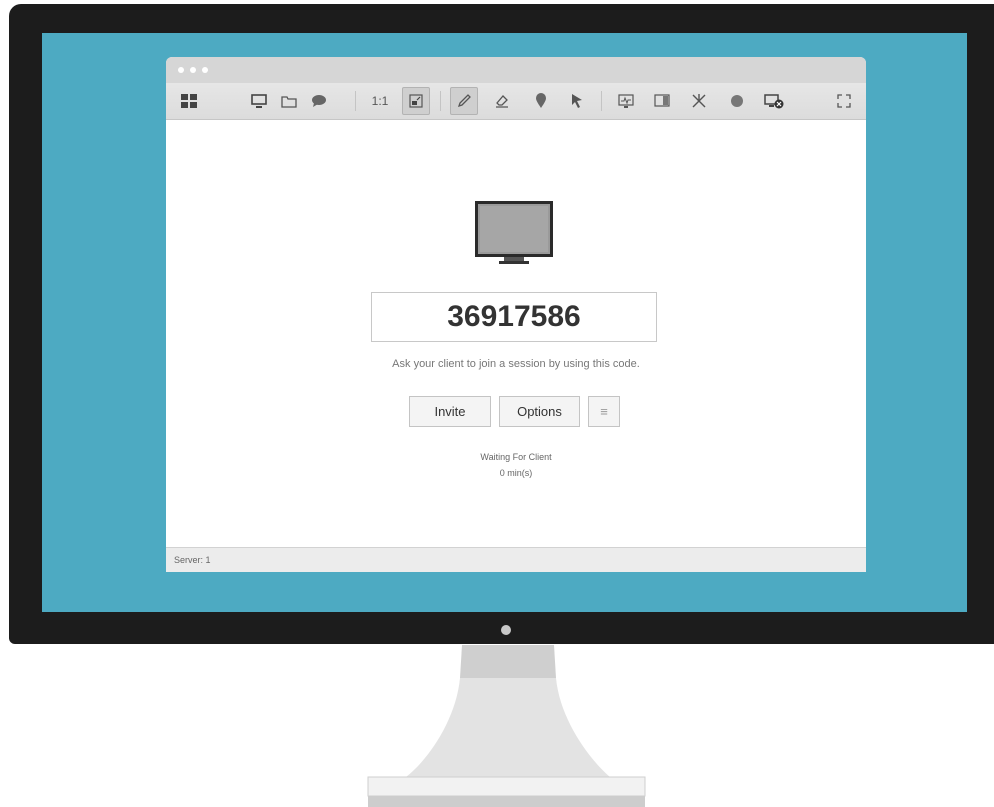  I want to click on session-code: 36917586, so click(514, 317).